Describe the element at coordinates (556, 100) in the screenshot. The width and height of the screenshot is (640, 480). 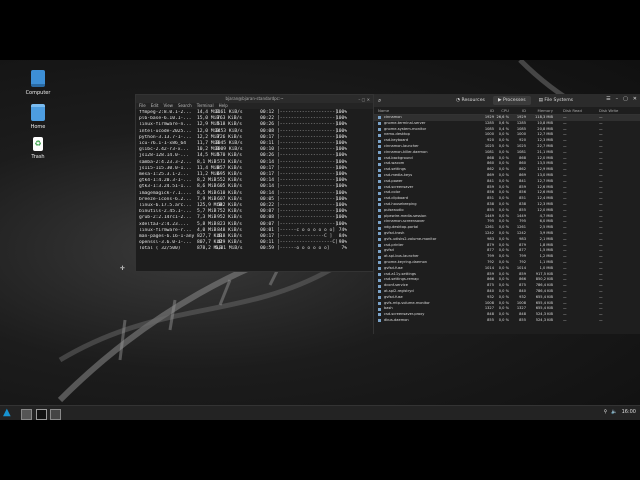
I see `tab-file-systems: ▤ File Systems` at that location.